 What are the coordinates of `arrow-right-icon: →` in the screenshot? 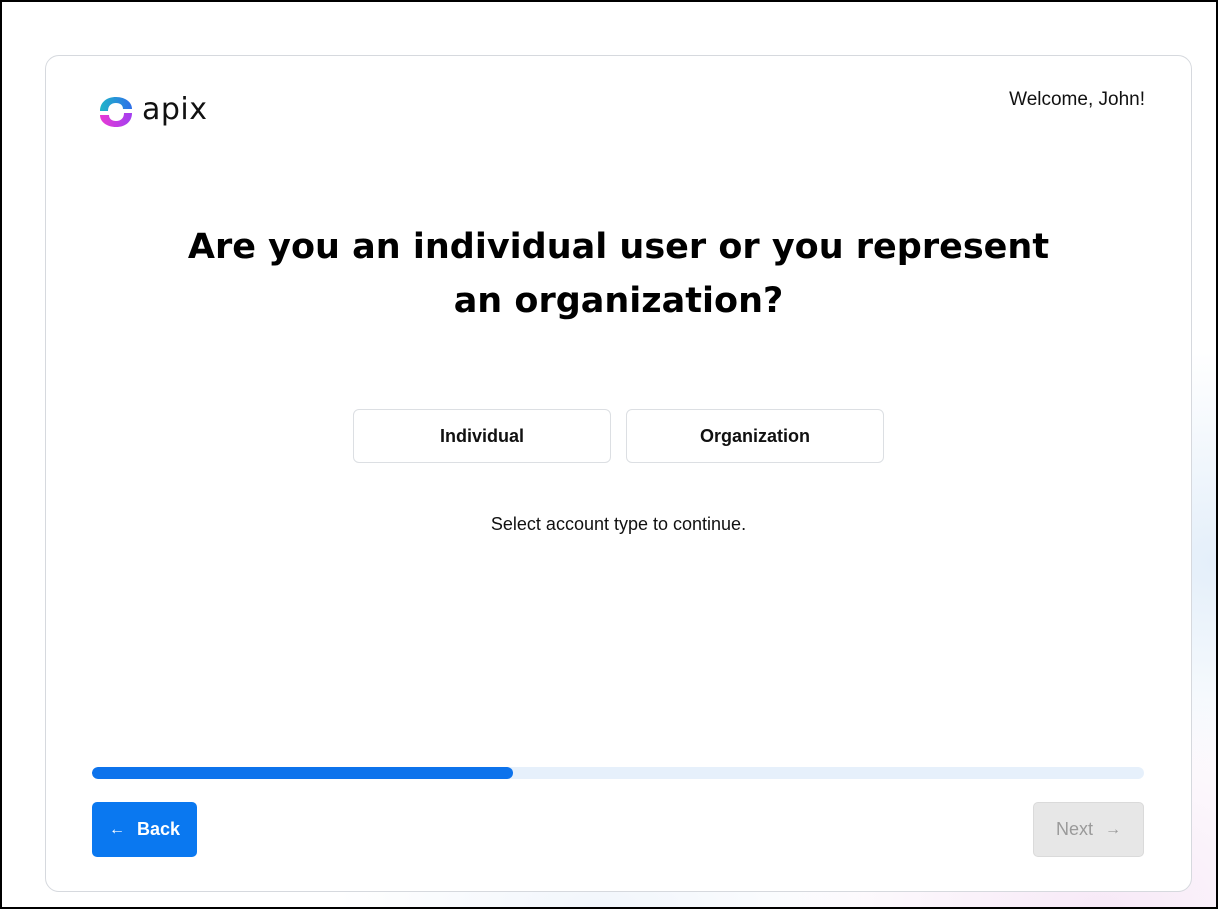 It's located at (1113, 829).